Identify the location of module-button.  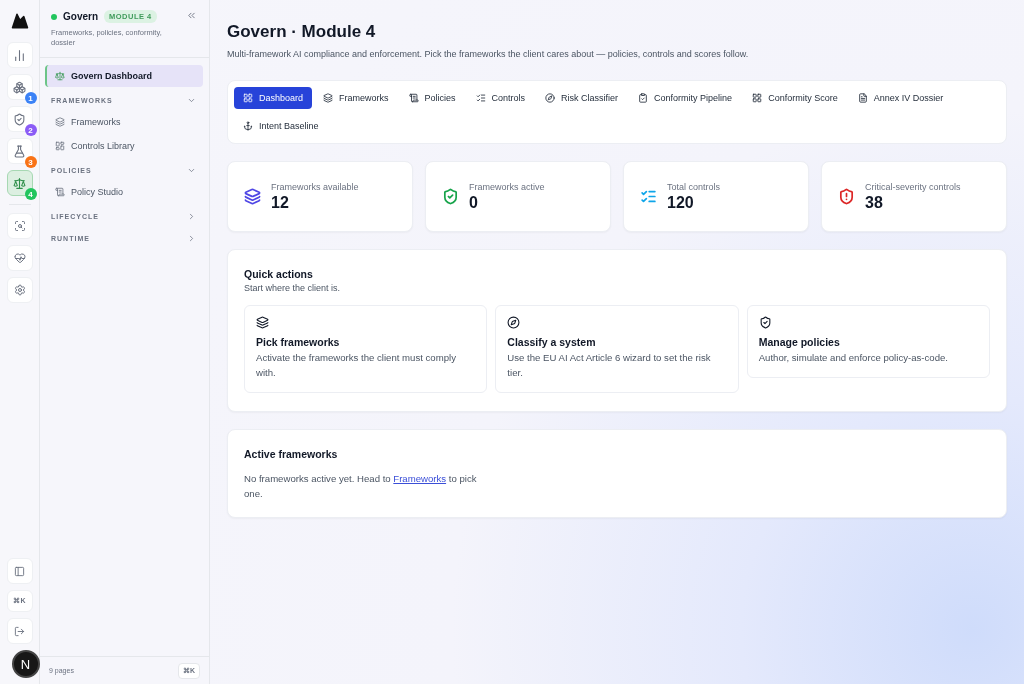
(19, 55).